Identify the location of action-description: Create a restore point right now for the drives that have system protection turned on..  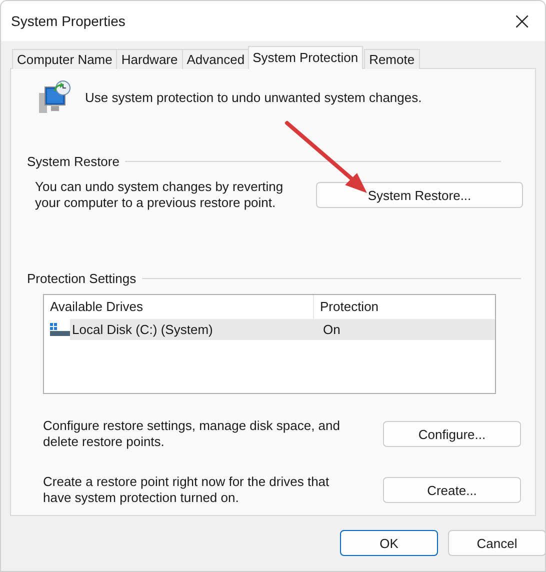
(186, 490).